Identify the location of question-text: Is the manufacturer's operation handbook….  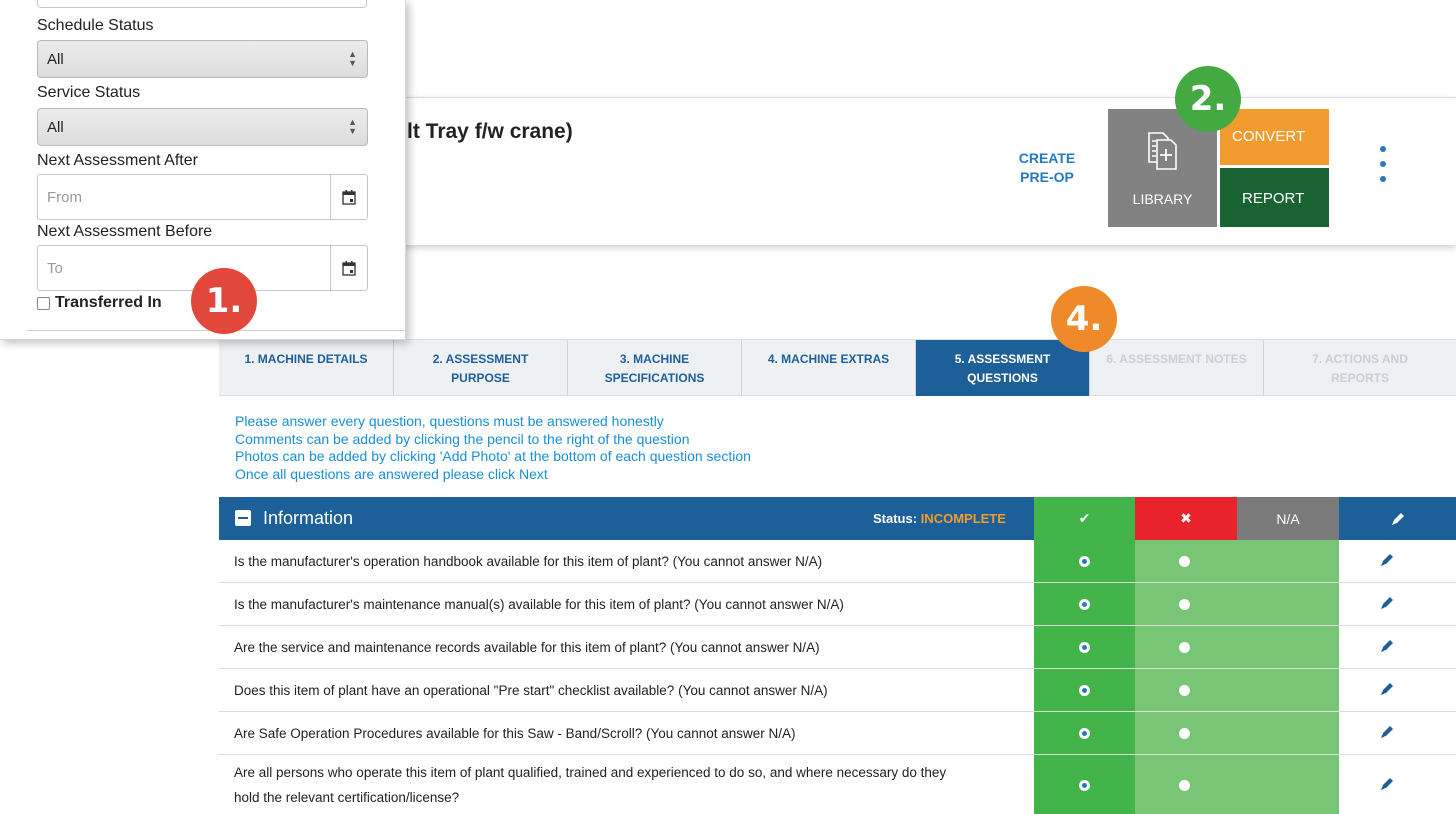
(528, 561).